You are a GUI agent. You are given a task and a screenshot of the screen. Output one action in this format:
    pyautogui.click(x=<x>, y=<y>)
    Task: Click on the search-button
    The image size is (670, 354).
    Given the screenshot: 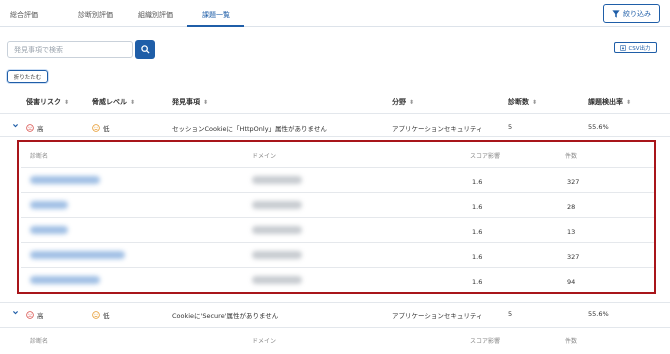 What is the action you would take?
    pyautogui.click(x=145, y=49)
    